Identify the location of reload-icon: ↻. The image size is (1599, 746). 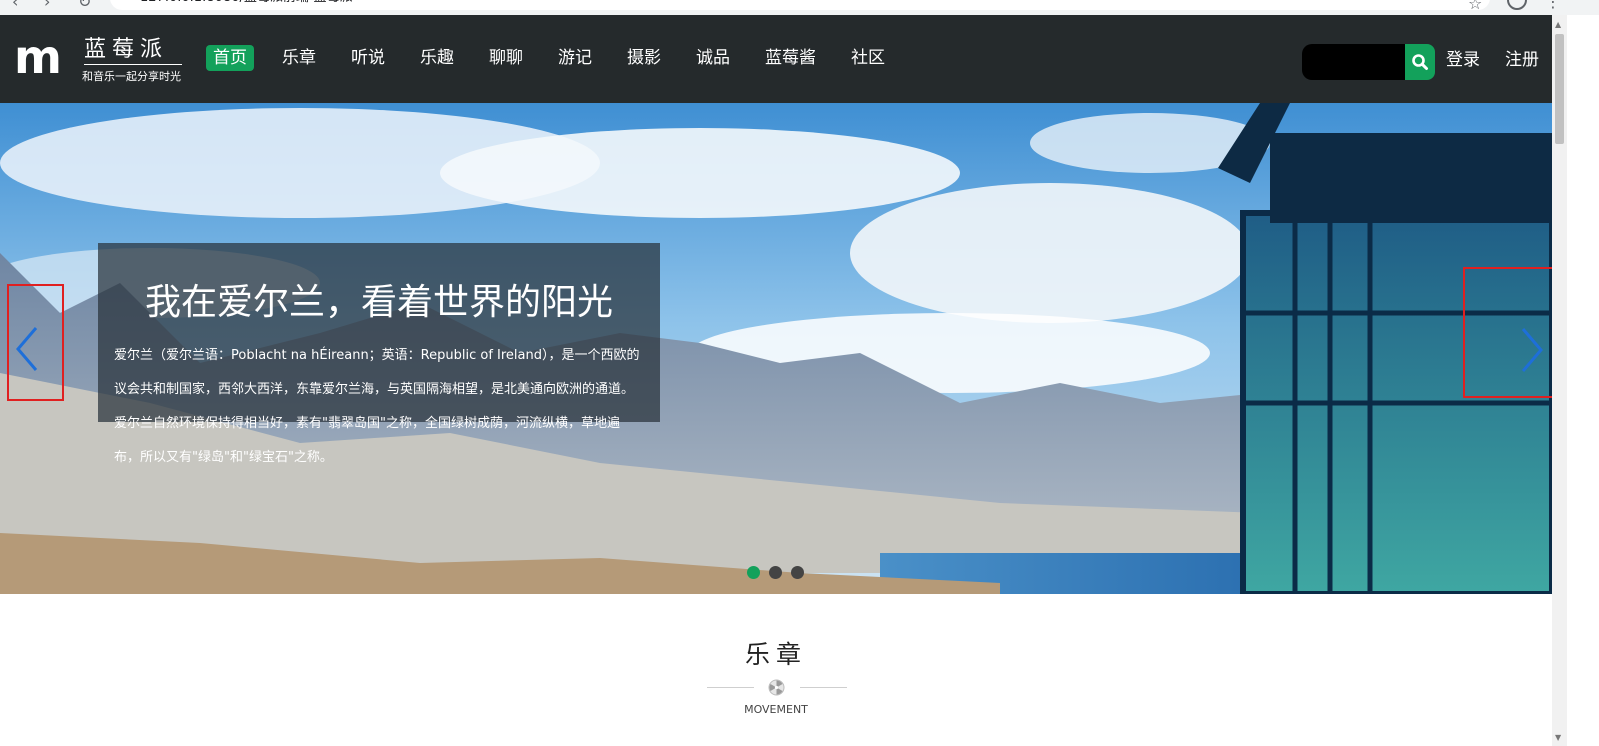
(84, 5).